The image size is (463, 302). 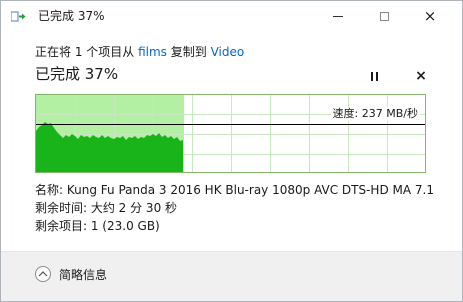 What do you see at coordinates (97, 226) in the screenshot?
I see `items-remaining: 剩余项目: 1 (23.0 GB)` at bounding box center [97, 226].